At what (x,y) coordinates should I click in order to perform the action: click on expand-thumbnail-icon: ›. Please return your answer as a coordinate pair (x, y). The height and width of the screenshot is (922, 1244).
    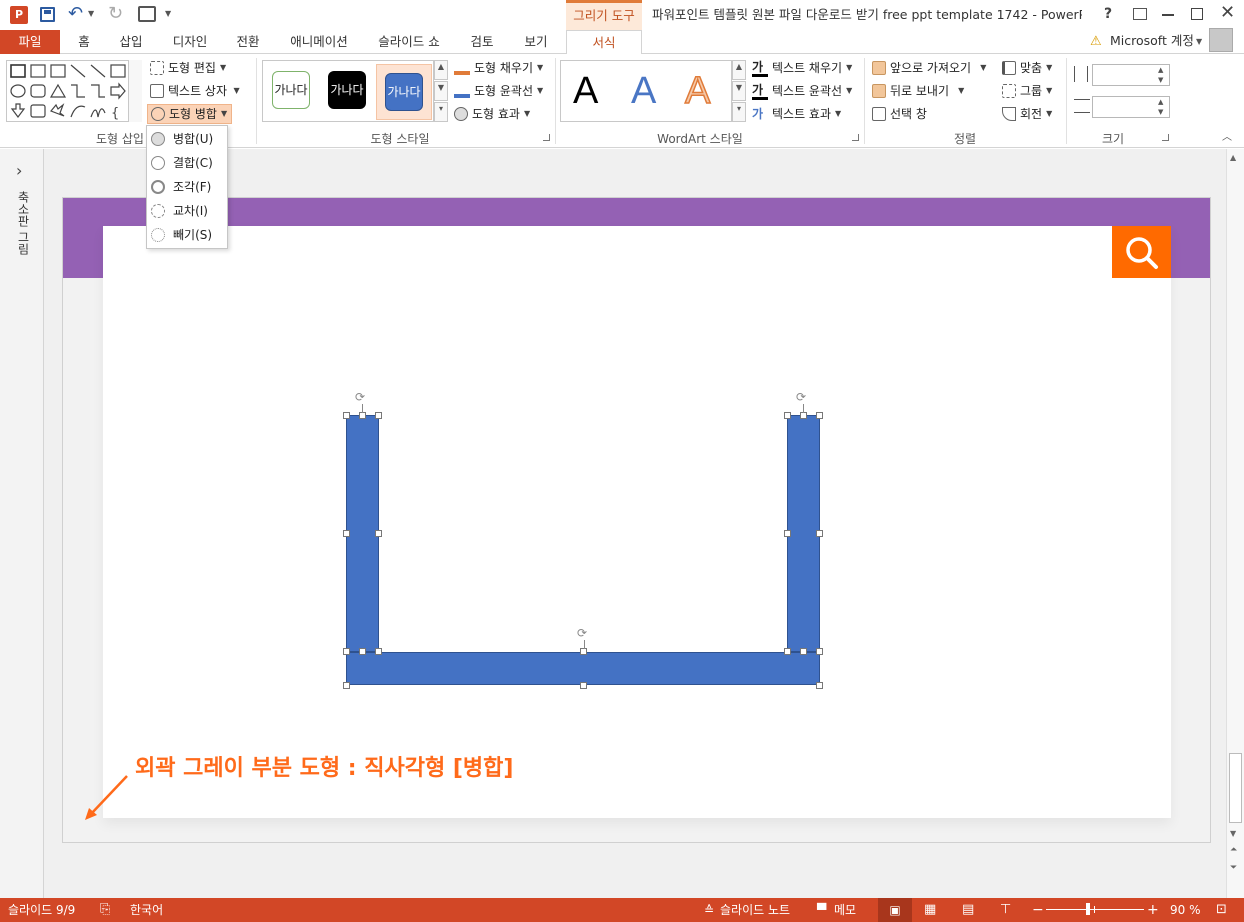
    Looking at the image, I should click on (19, 170).